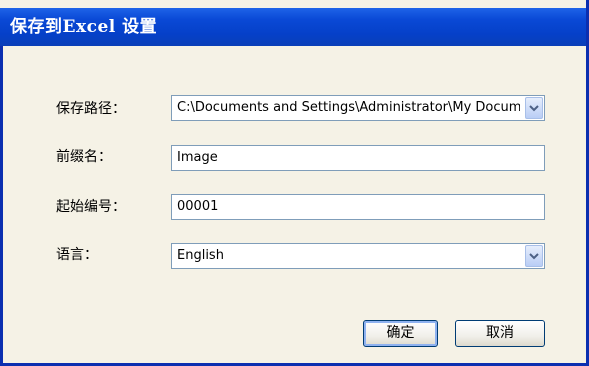 The image size is (589, 366). Describe the element at coordinates (91, 109) in the screenshot. I see `save-path-label: 保存路径：` at that location.